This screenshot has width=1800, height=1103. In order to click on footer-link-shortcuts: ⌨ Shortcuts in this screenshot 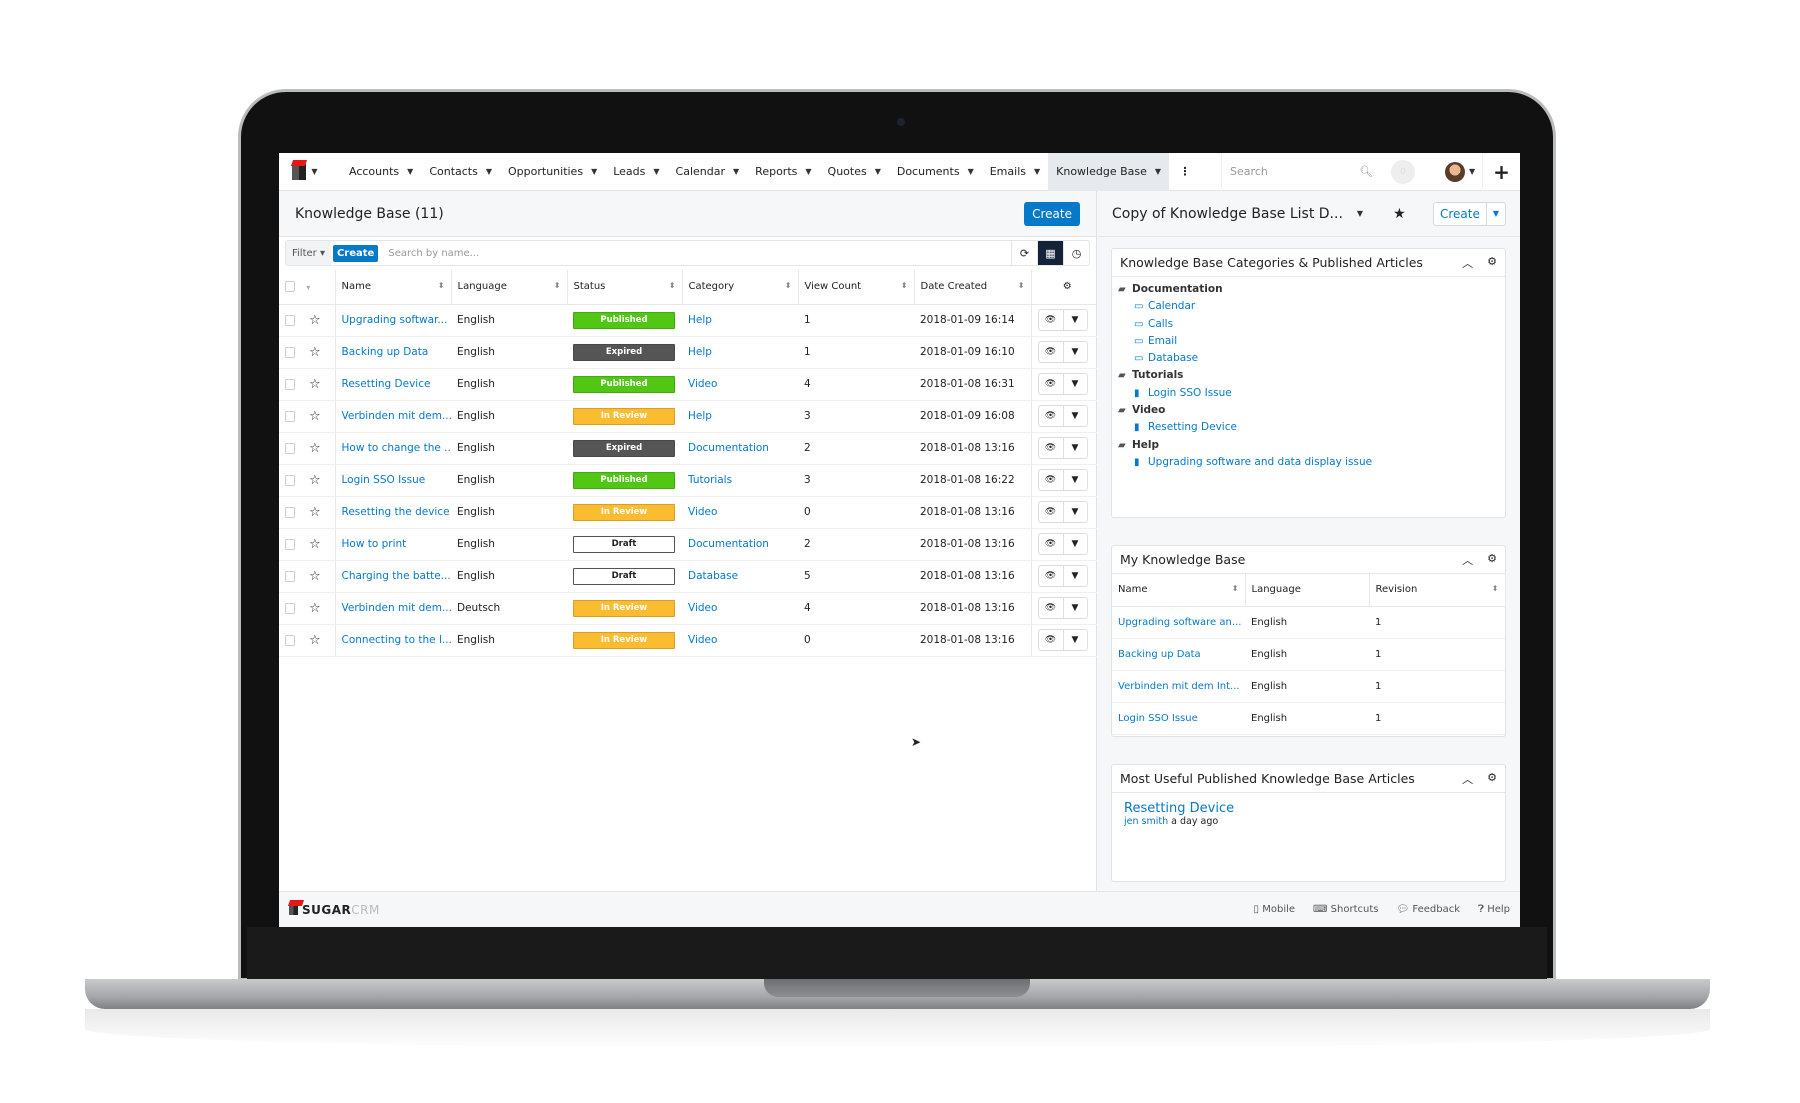, I will do `click(1345, 909)`.